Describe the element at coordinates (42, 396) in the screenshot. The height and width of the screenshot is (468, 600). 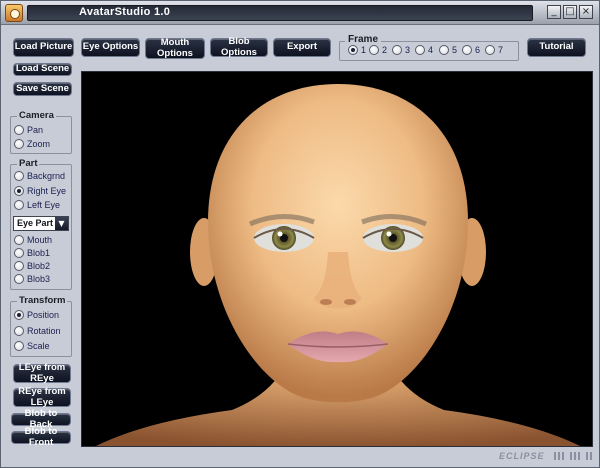
I see `reye-from-leye-button: REye from LEye` at that location.